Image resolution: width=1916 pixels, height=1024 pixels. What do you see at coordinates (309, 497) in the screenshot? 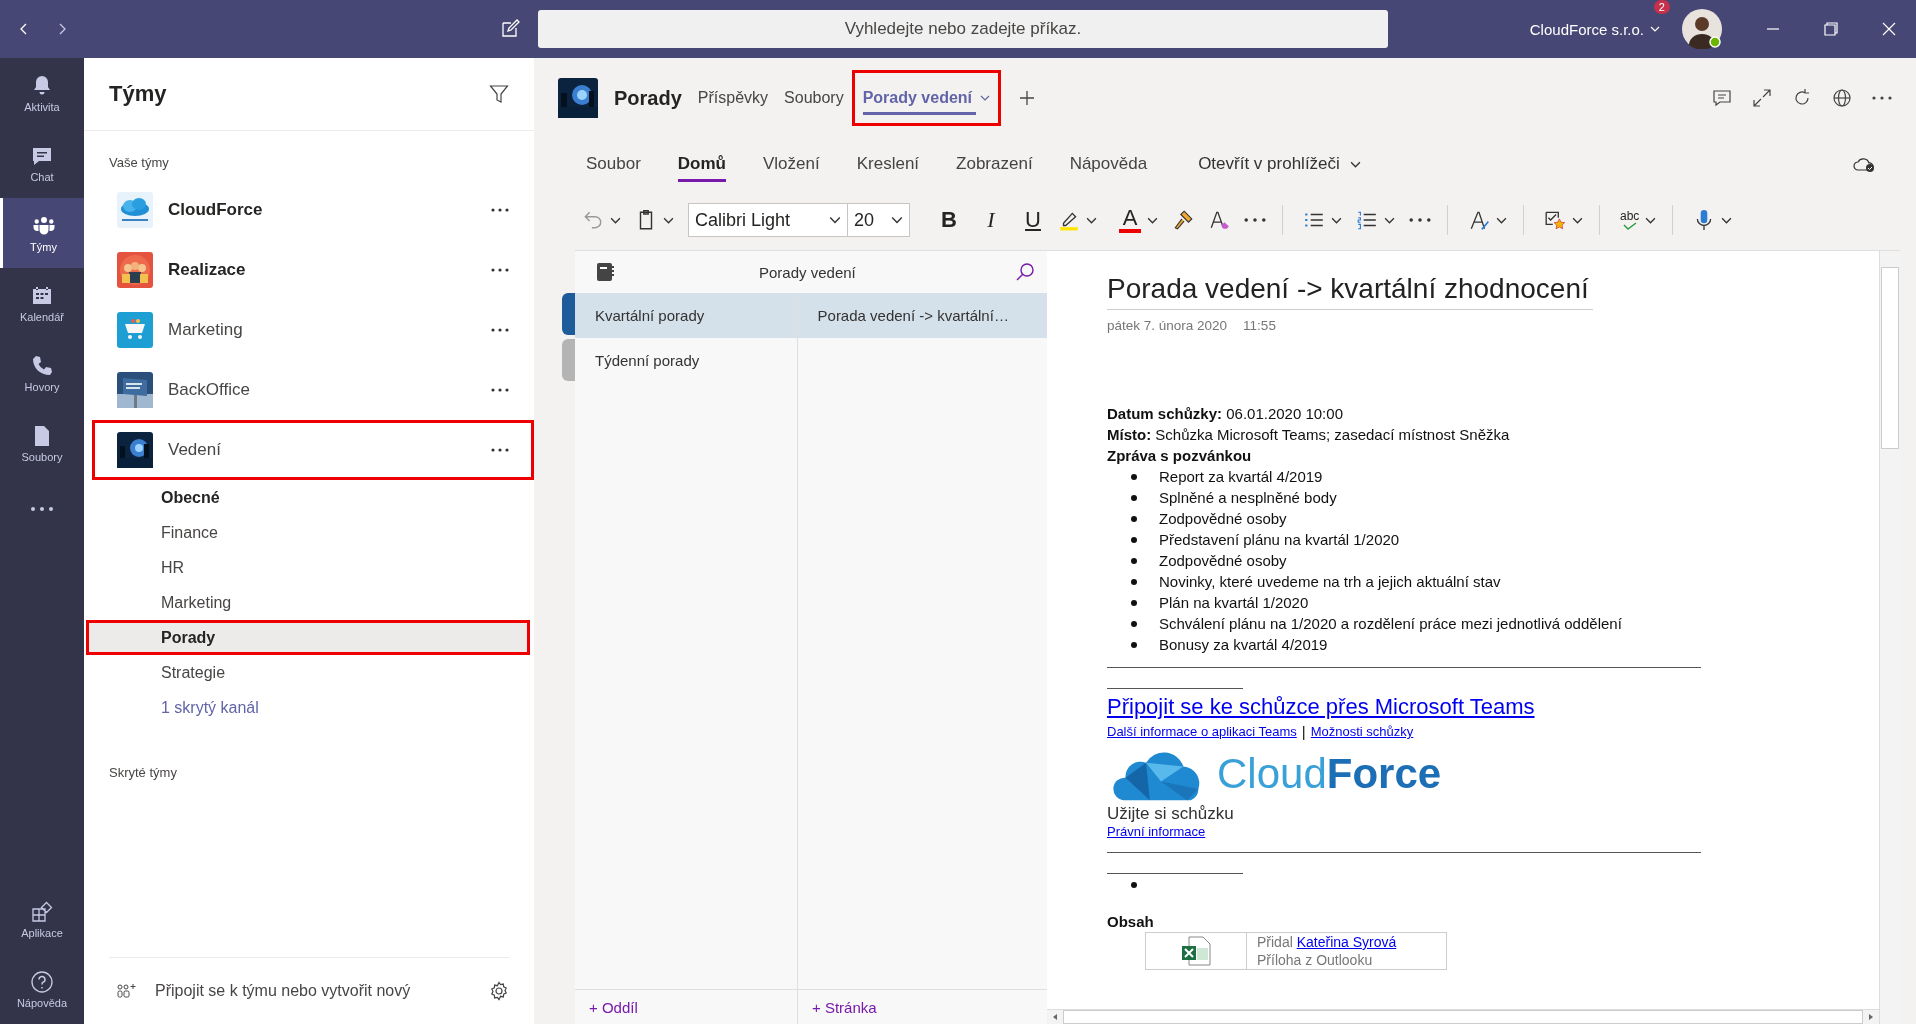
I see `channel-item: Obecné` at bounding box center [309, 497].